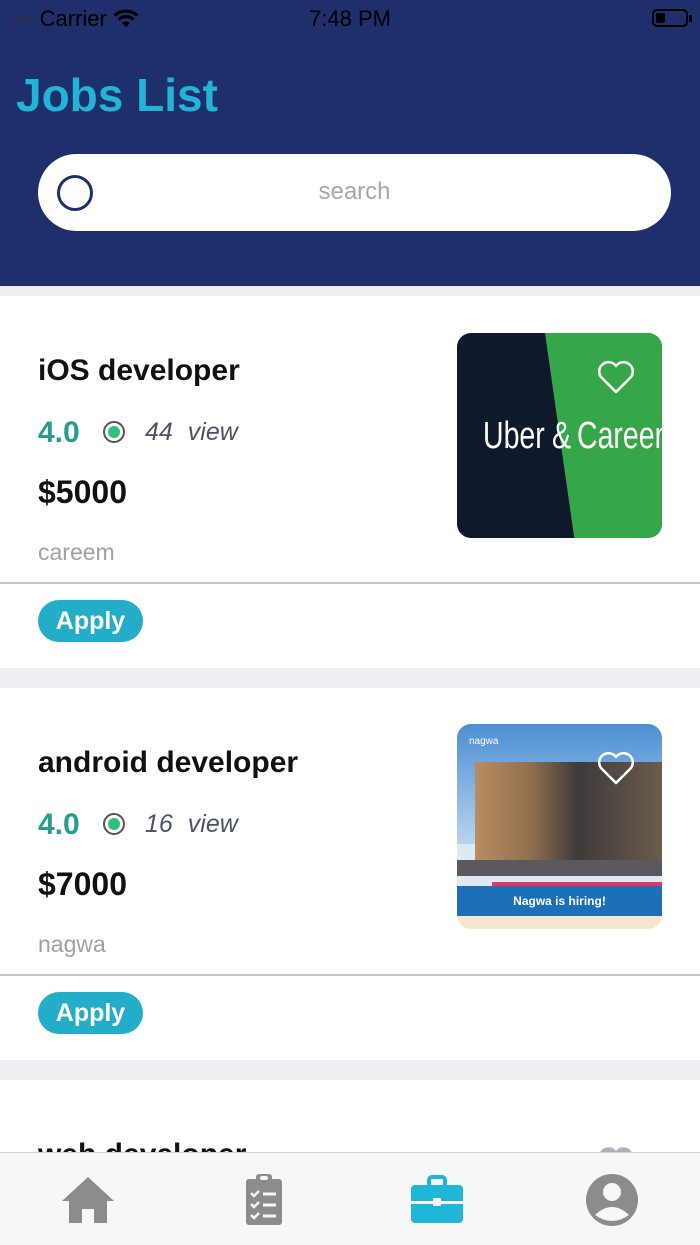 The height and width of the screenshot is (1245, 700). What do you see at coordinates (168, 762) in the screenshot?
I see `job-title: android developer` at bounding box center [168, 762].